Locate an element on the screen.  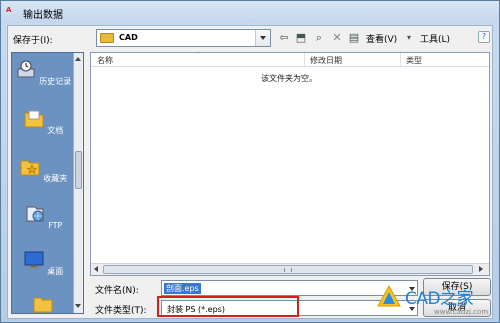
delete-icon: ✕ is located at coordinates (337, 38).